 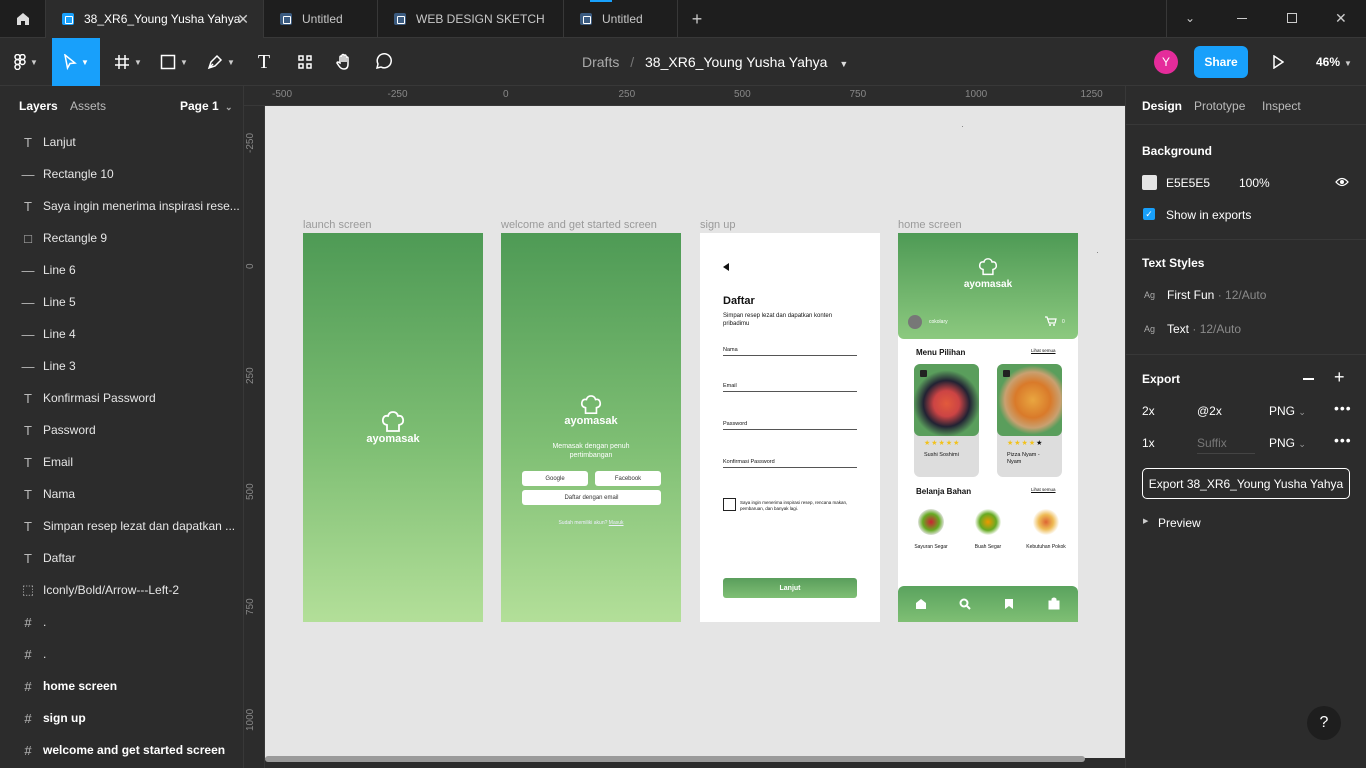 What do you see at coordinates (717, 225) in the screenshot?
I see `frame-label-signup: sign up` at bounding box center [717, 225].